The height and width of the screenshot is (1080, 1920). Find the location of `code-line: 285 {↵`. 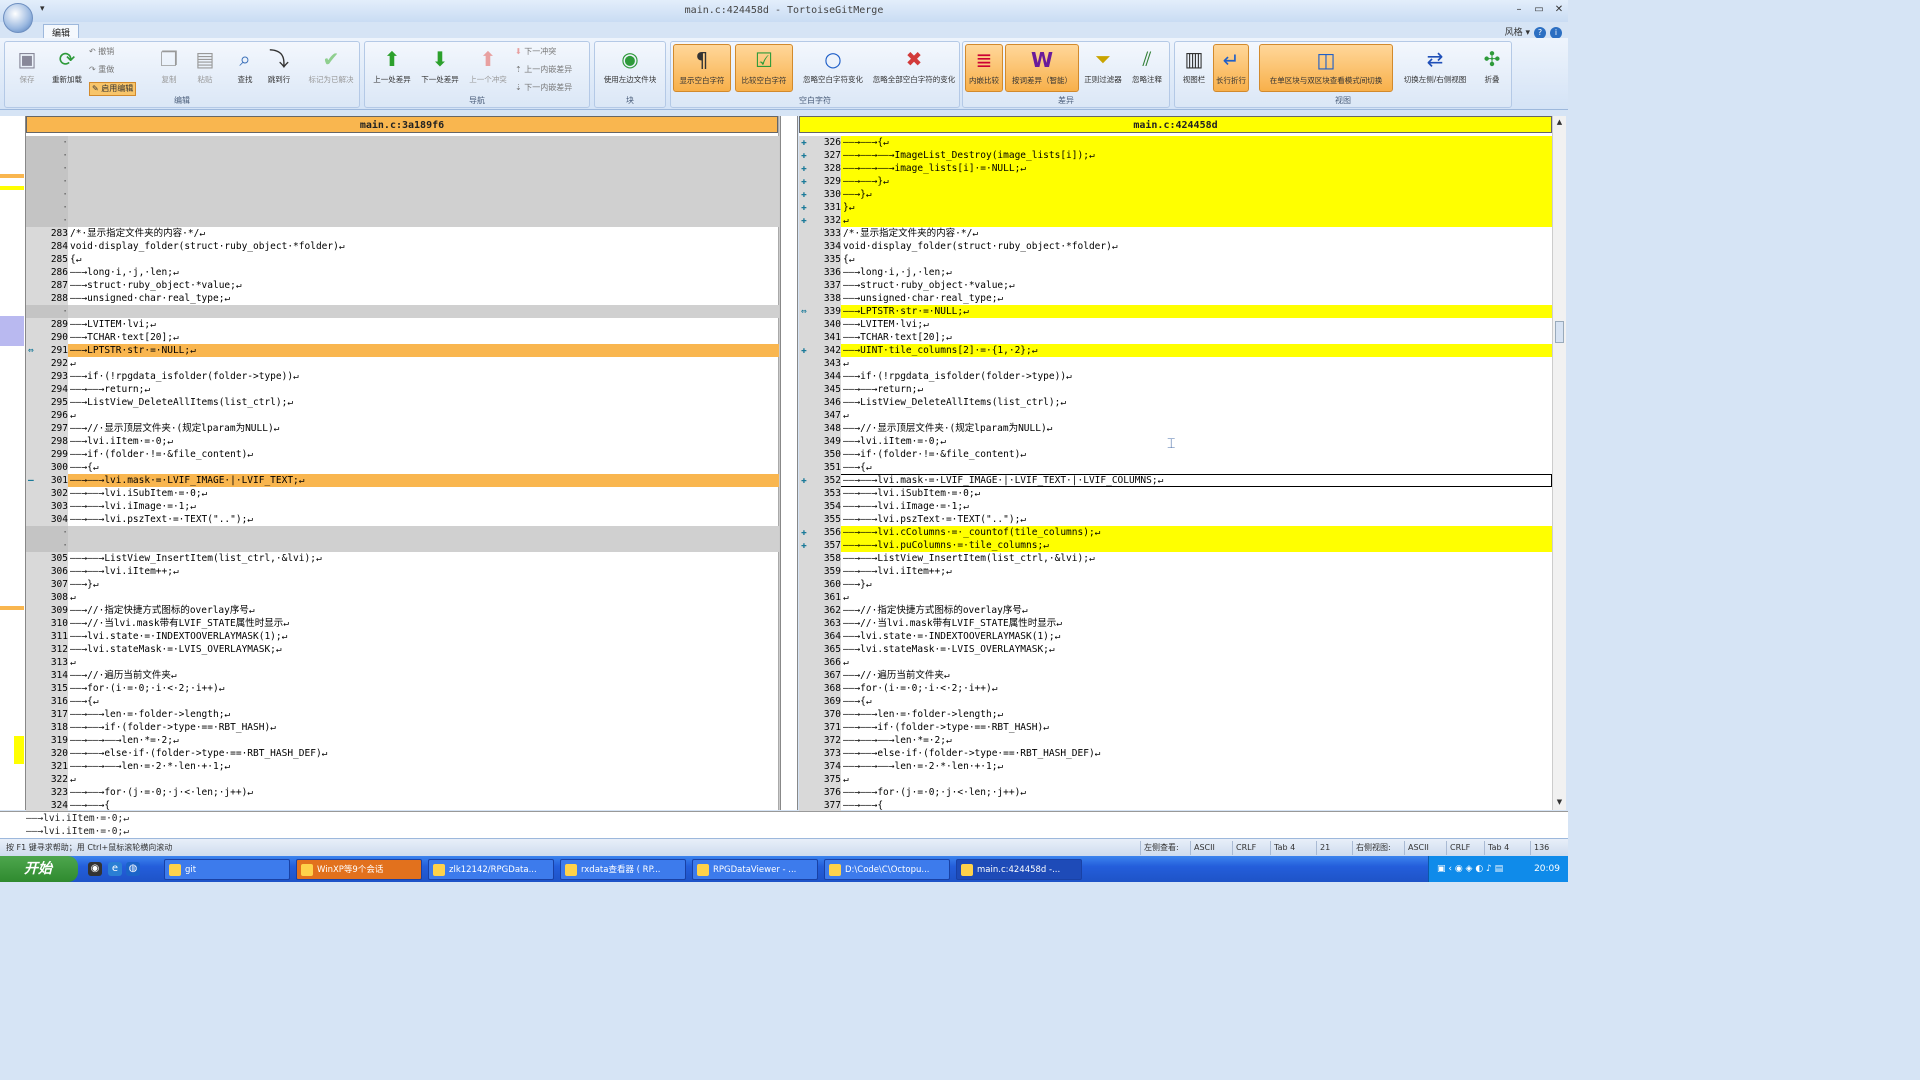

code-line: 285 {↵ is located at coordinates (402, 259).